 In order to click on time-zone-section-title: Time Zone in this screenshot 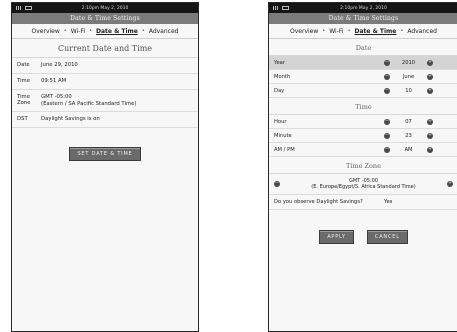, I will do `click(363, 165)`.